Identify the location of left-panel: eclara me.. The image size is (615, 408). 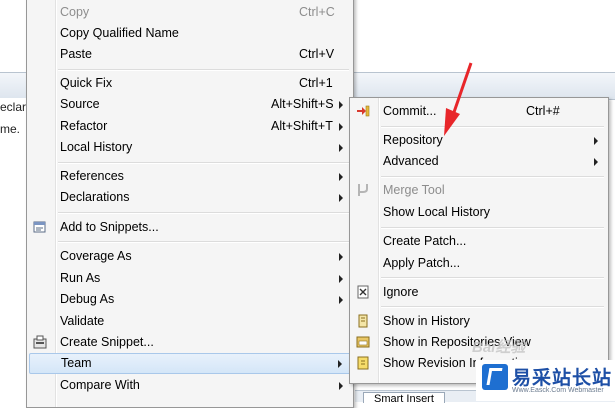
(16, 249).